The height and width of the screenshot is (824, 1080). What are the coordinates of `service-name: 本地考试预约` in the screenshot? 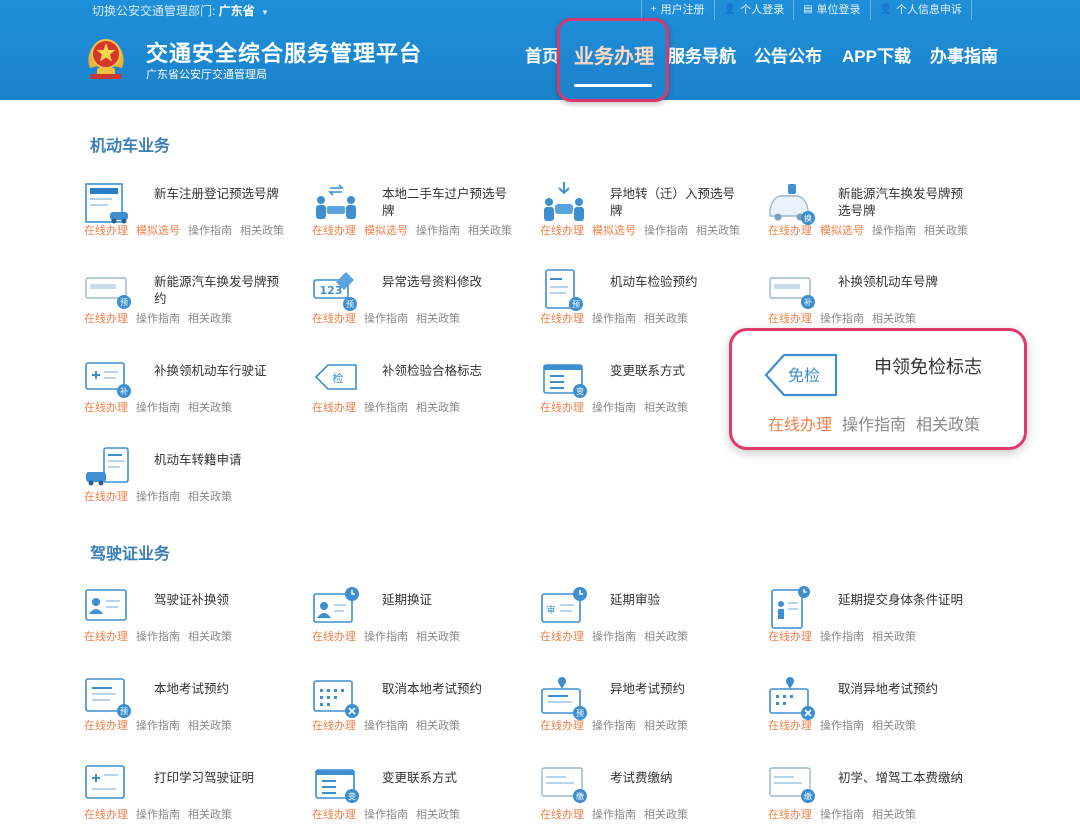 It's located at (219, 689).